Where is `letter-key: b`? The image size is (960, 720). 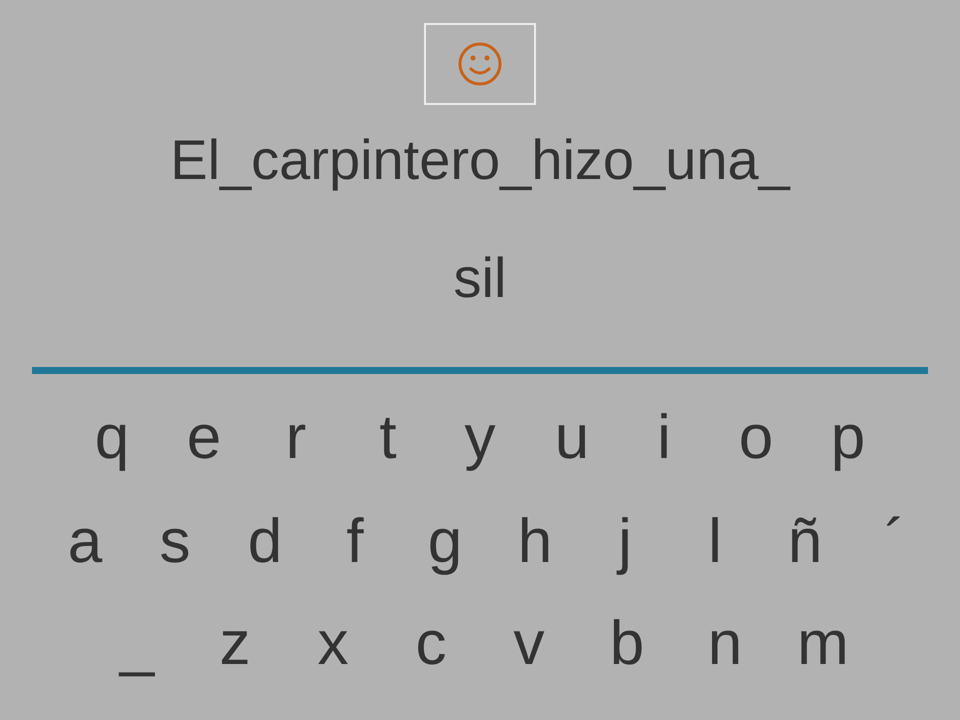
letter-key: b is located at coordinates (627, 644).